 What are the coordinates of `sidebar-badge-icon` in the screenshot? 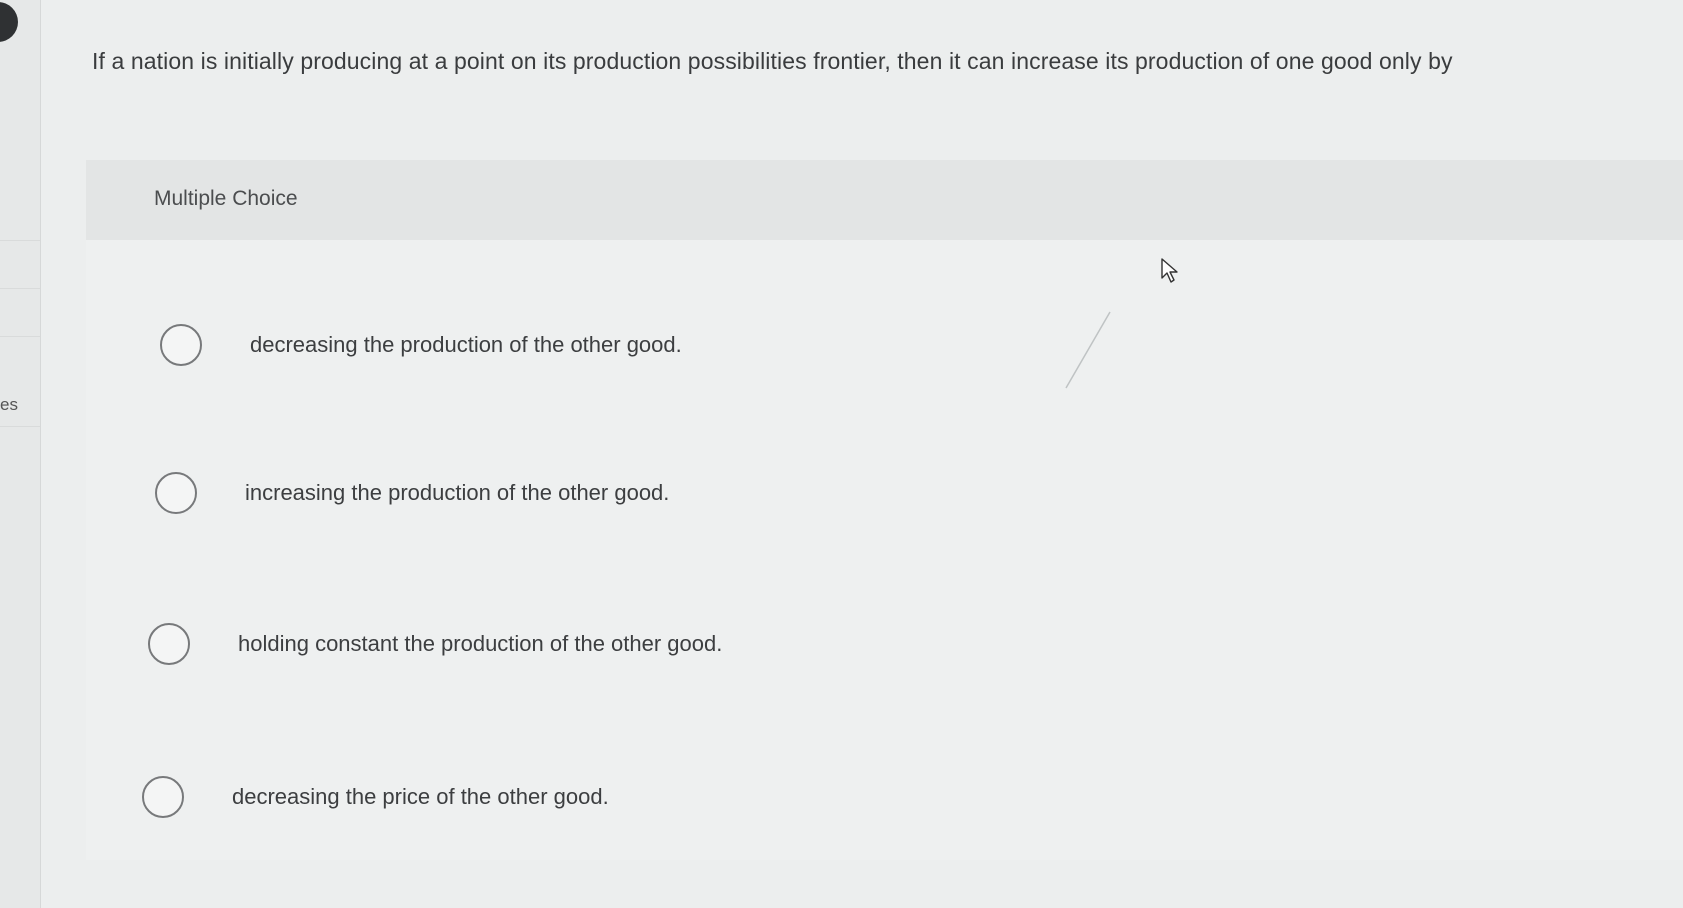 It's located at (9, 22).